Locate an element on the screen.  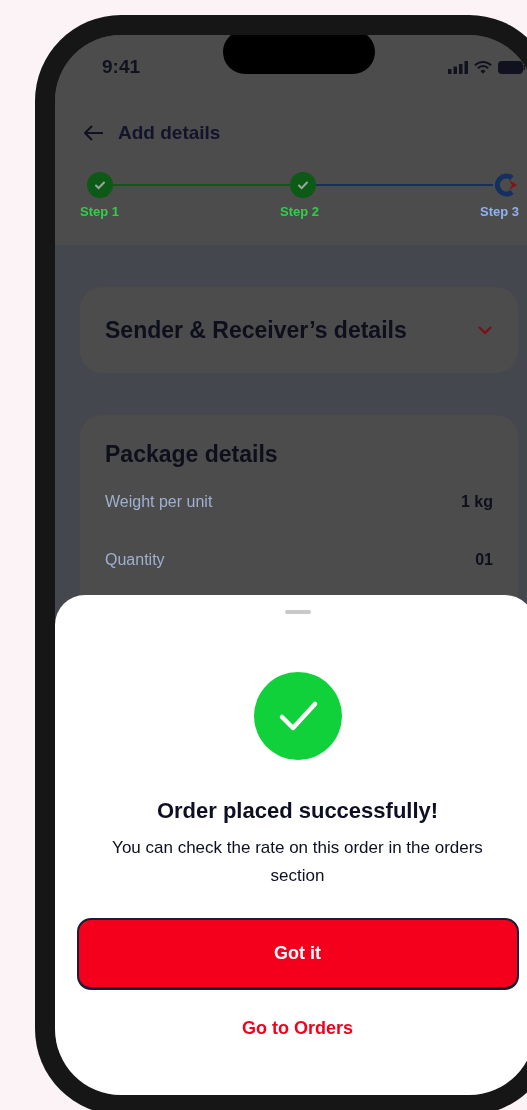
detail-value: 1 kg is located at coordinates (477, 502).